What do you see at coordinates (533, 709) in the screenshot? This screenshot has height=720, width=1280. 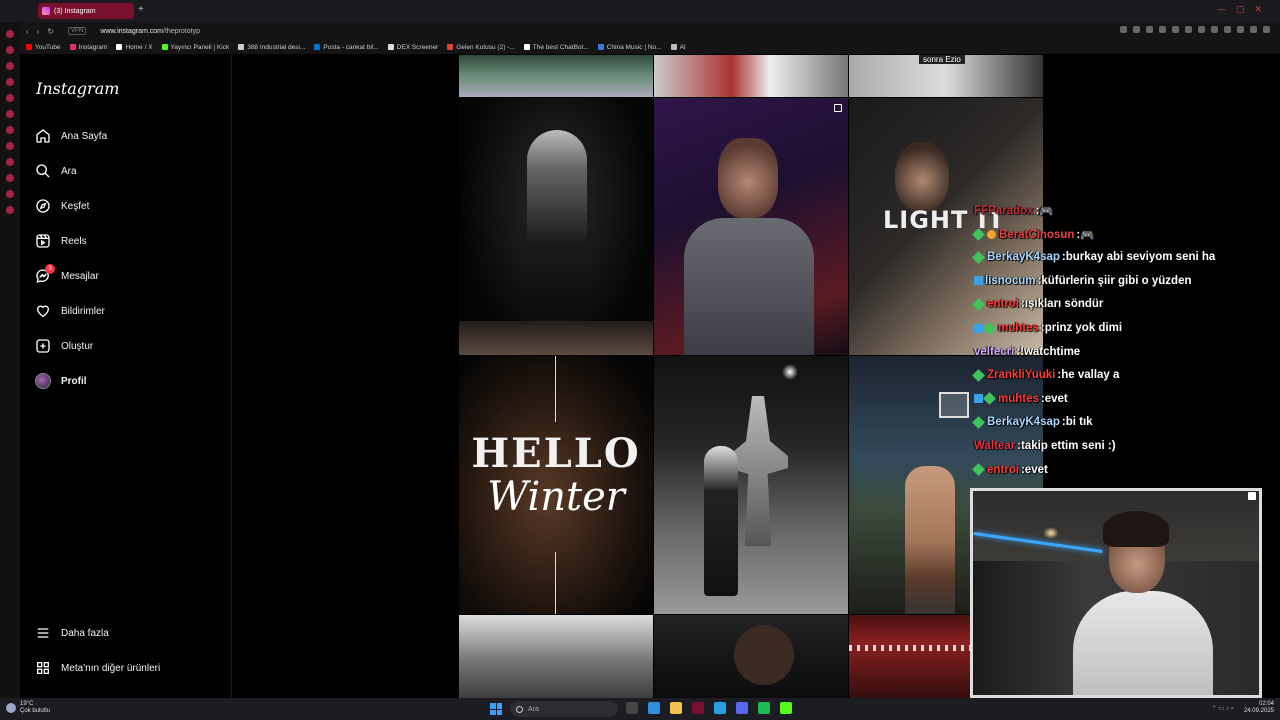 I see `search-placeholder: Ara` at bounding box center [533, 709].